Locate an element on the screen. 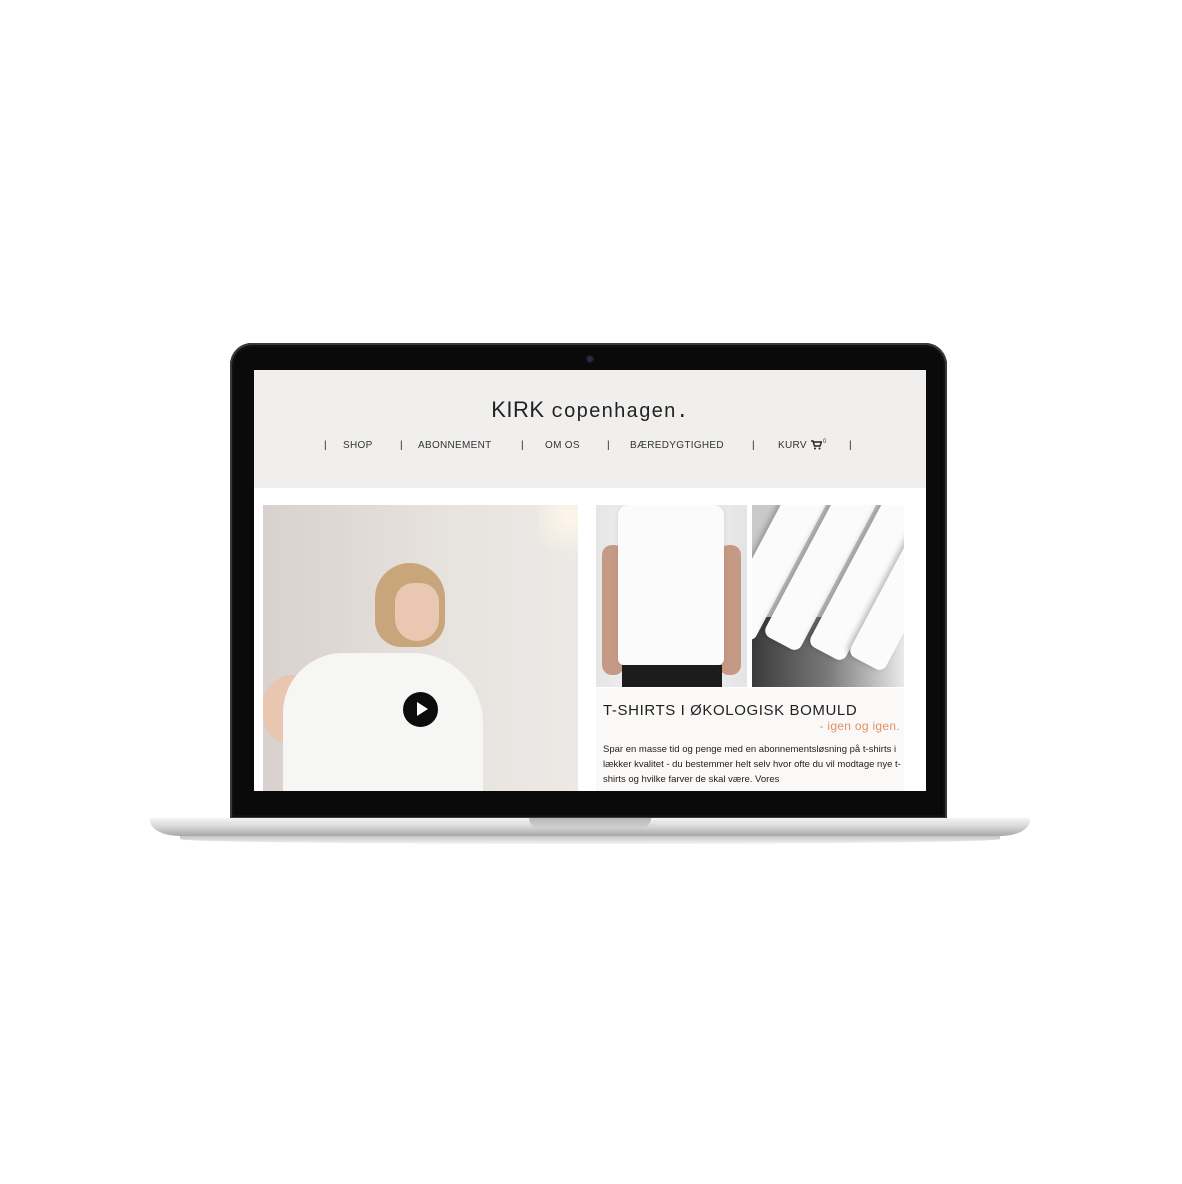 The width and height of the screenshot is (1182, 1184). nav-item-shop: SHOP is located at coordinates (358, 445).